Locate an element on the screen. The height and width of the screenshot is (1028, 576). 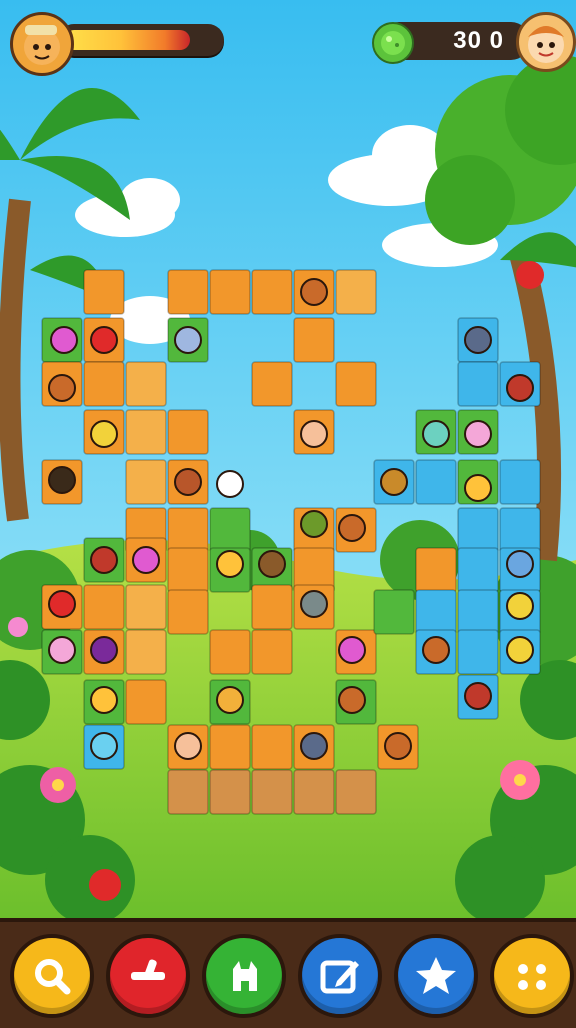
edit-button is located at coordinates (340, 976).